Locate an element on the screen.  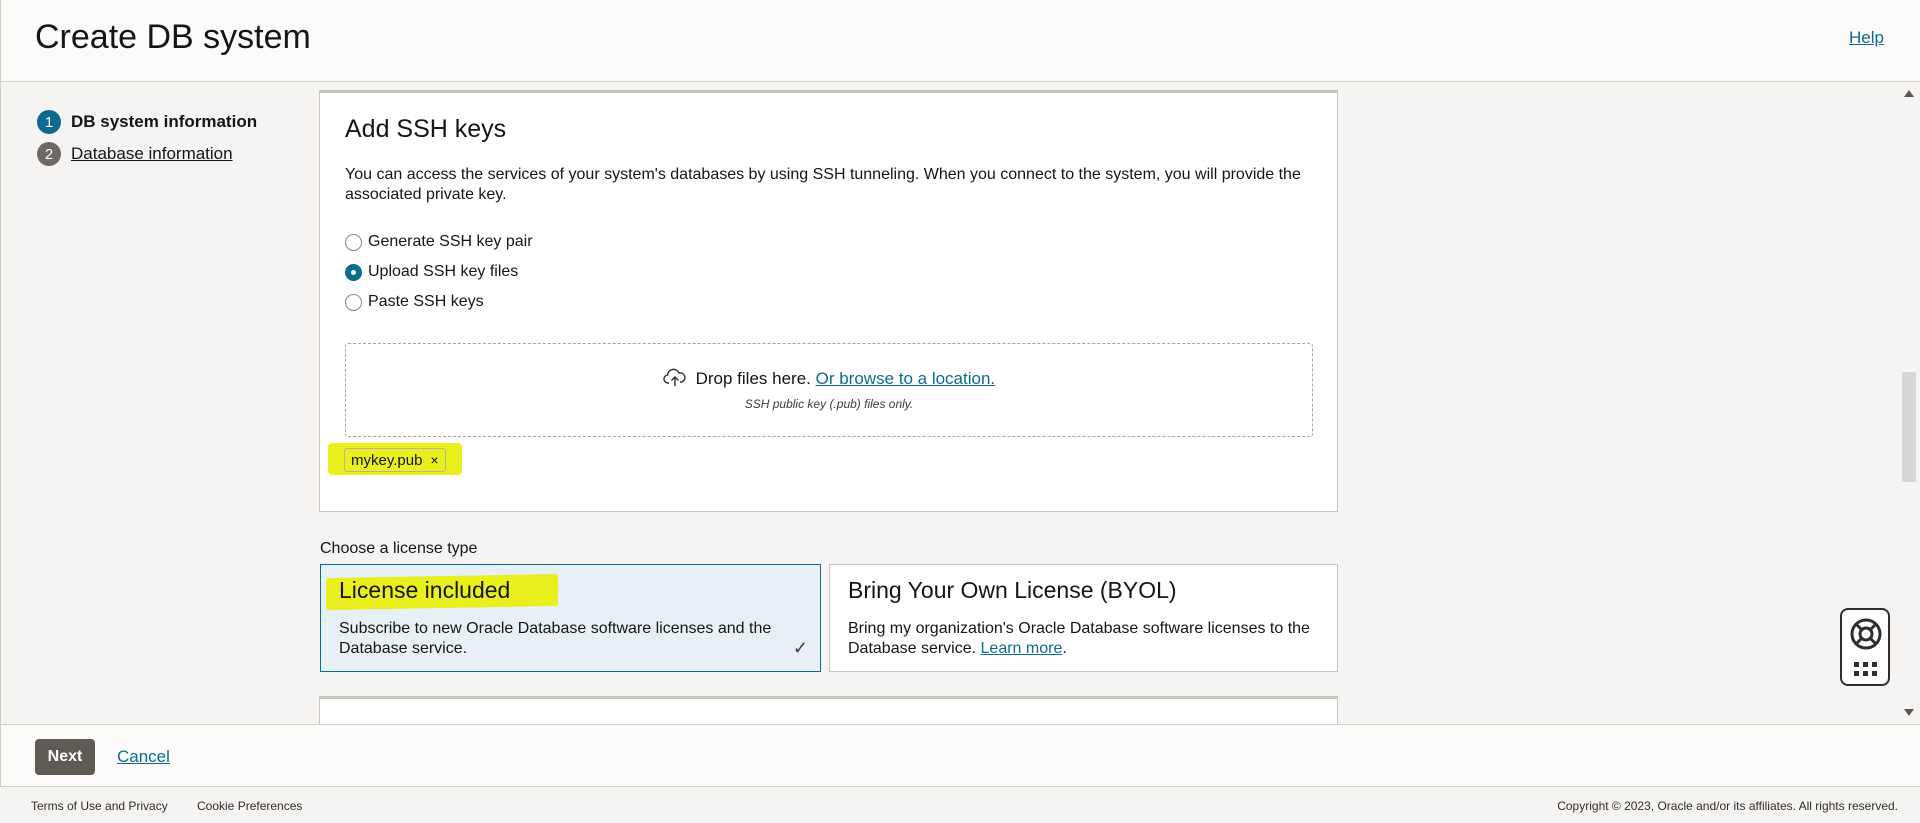
scrollbar is located at coordinates (1909, 403).